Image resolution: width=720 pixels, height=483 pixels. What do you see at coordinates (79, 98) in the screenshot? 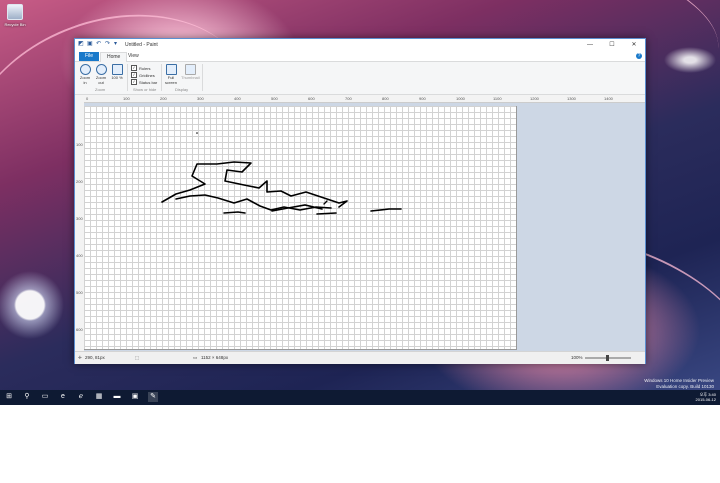
I see `ruler-corner` at bounding box center [79, 98].